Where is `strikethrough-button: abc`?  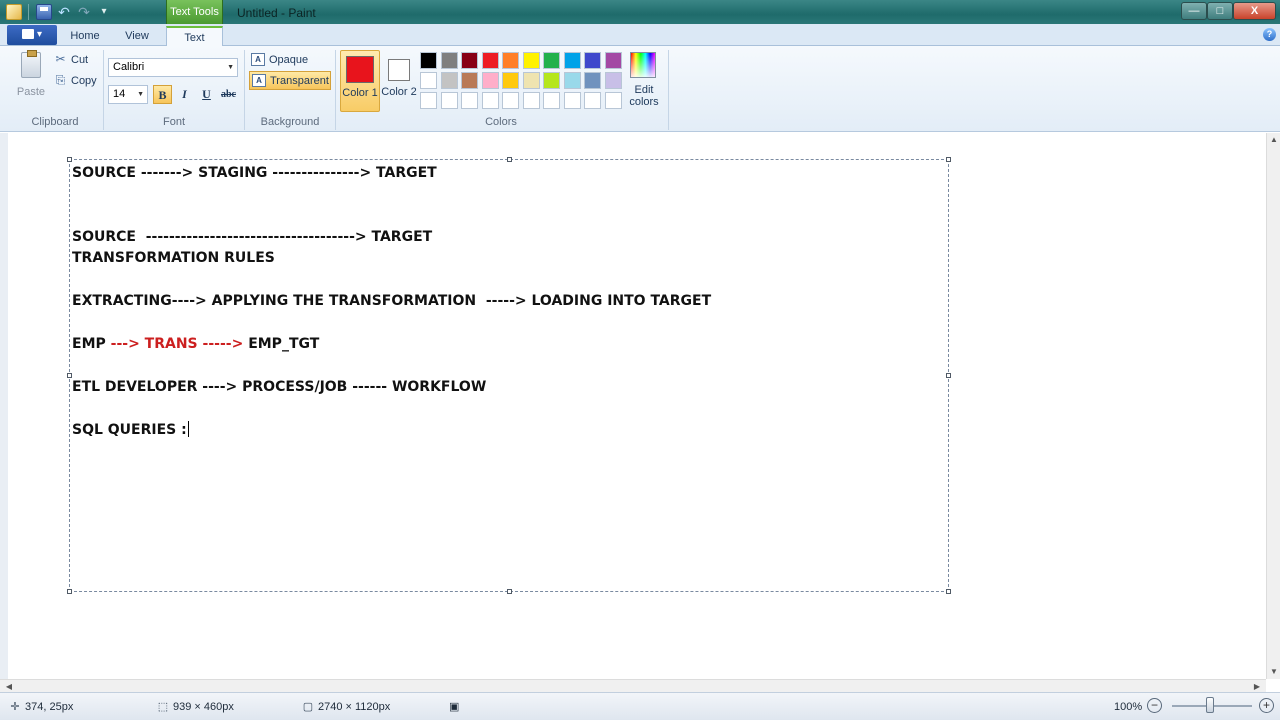
strikethrough-button: abc is located at coordinates (228, 94).